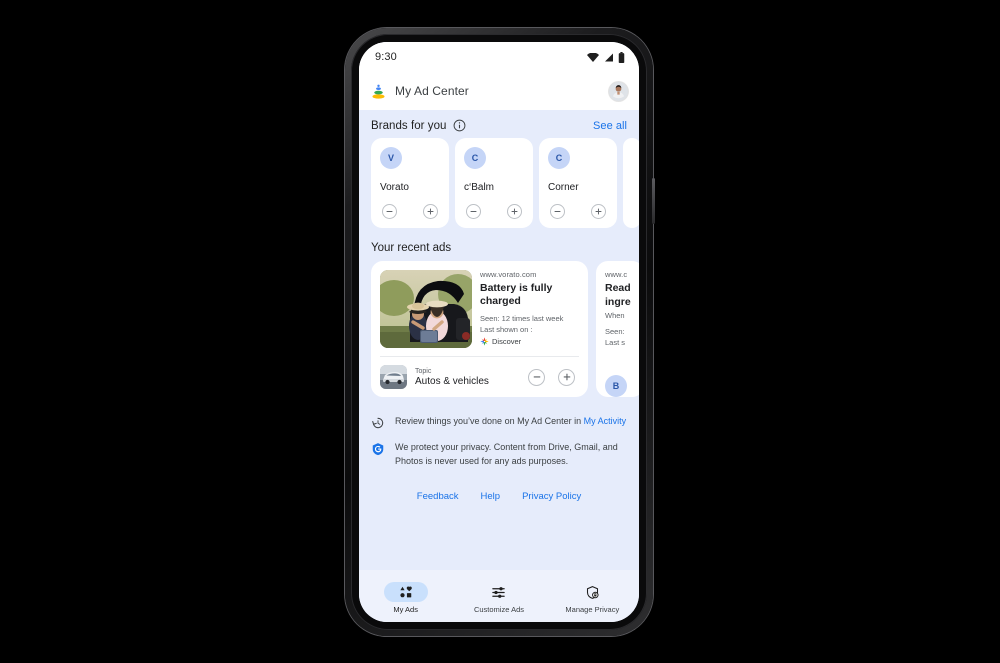 Image resolution: width=1000 pixels, height=663 pixels. What do you see at coordinates (551, 496) in the screenshot?
I see `privacy-policy-link: Privacy Policy` at bounding box center [551, 496].